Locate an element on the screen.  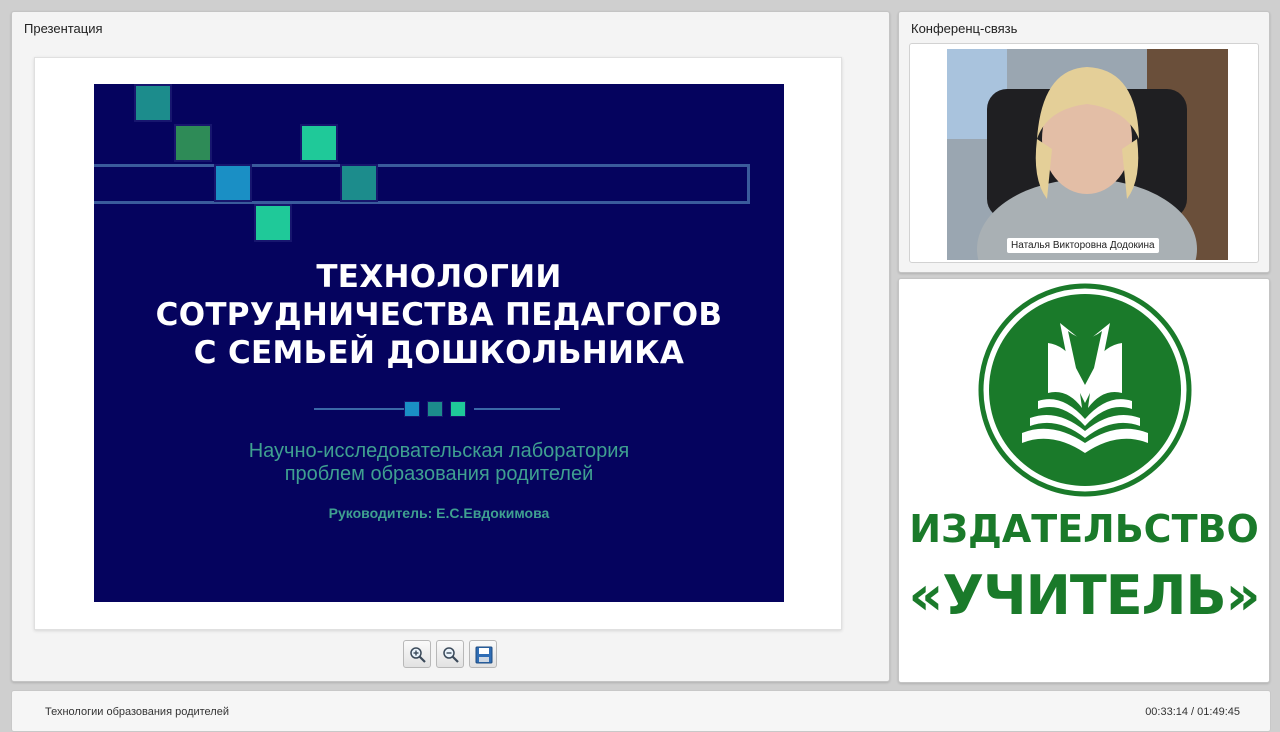
slide-leader-text: Руководитель: Е.С.Евдокимова is located at coordinates (439, 513).